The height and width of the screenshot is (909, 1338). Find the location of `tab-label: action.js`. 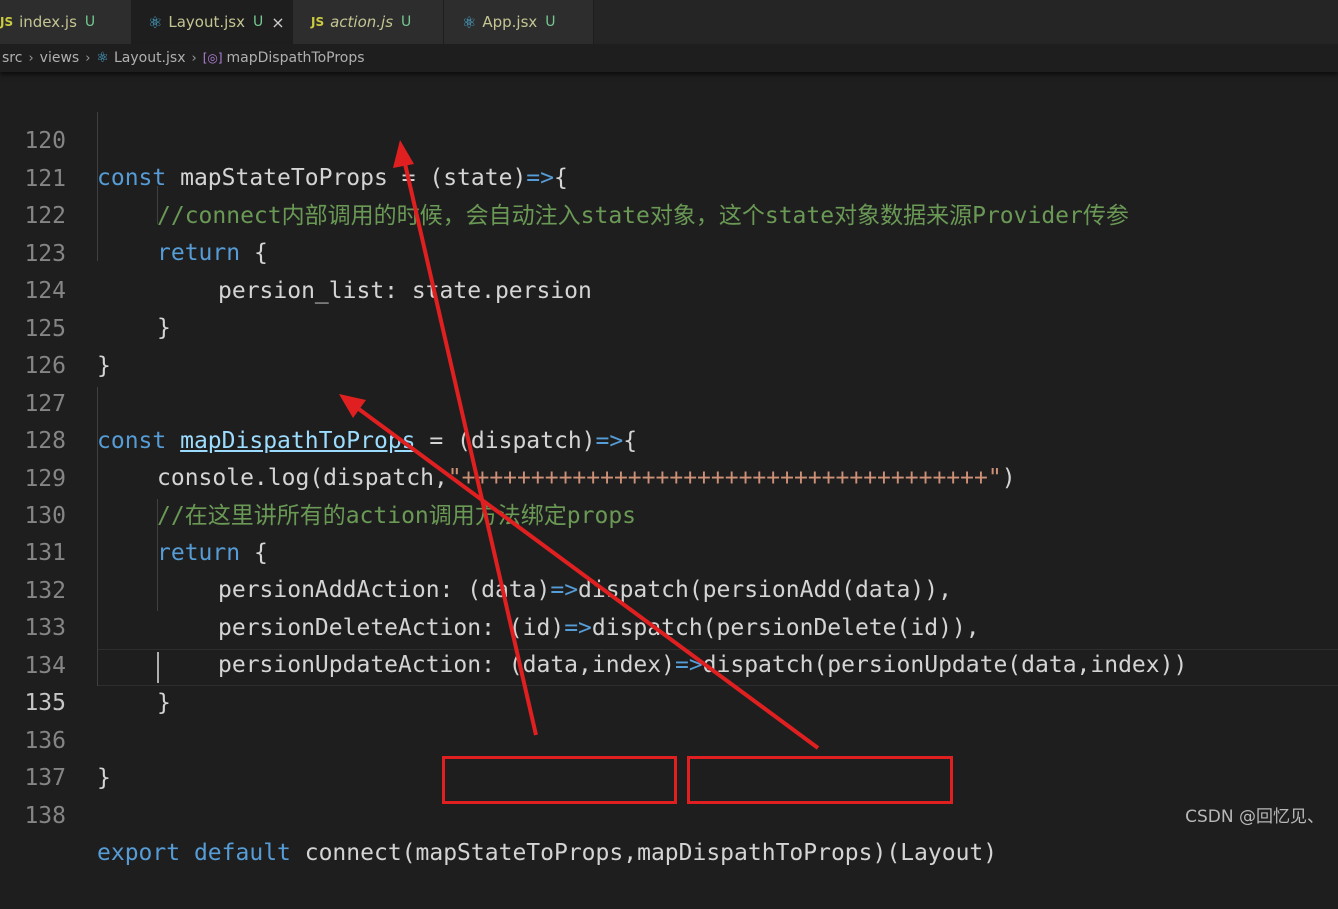

tab-label: action.js is located at coordinates (362, 22).